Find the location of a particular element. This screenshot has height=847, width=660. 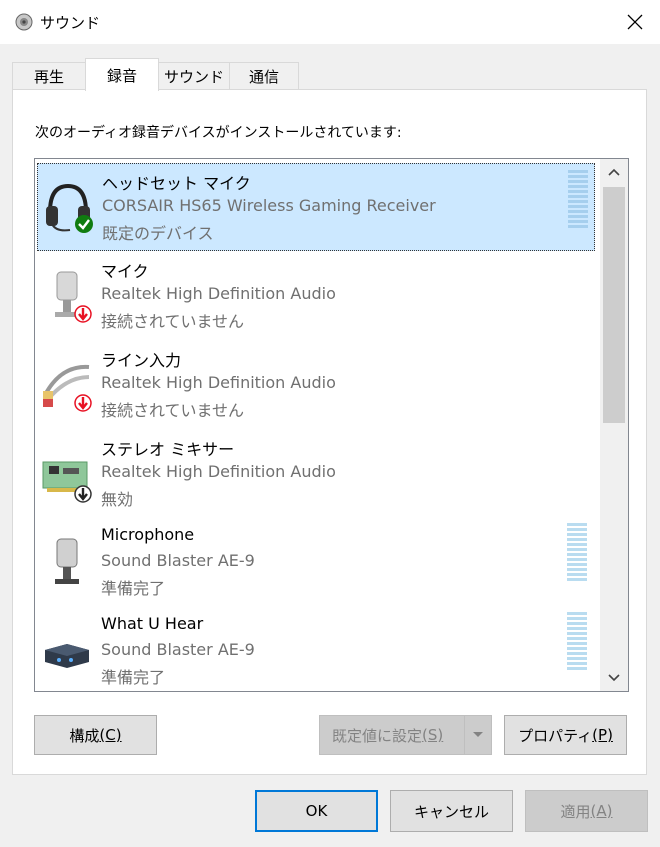

device-name: ヘッドセット マイク is located at coordinates (176, 183).